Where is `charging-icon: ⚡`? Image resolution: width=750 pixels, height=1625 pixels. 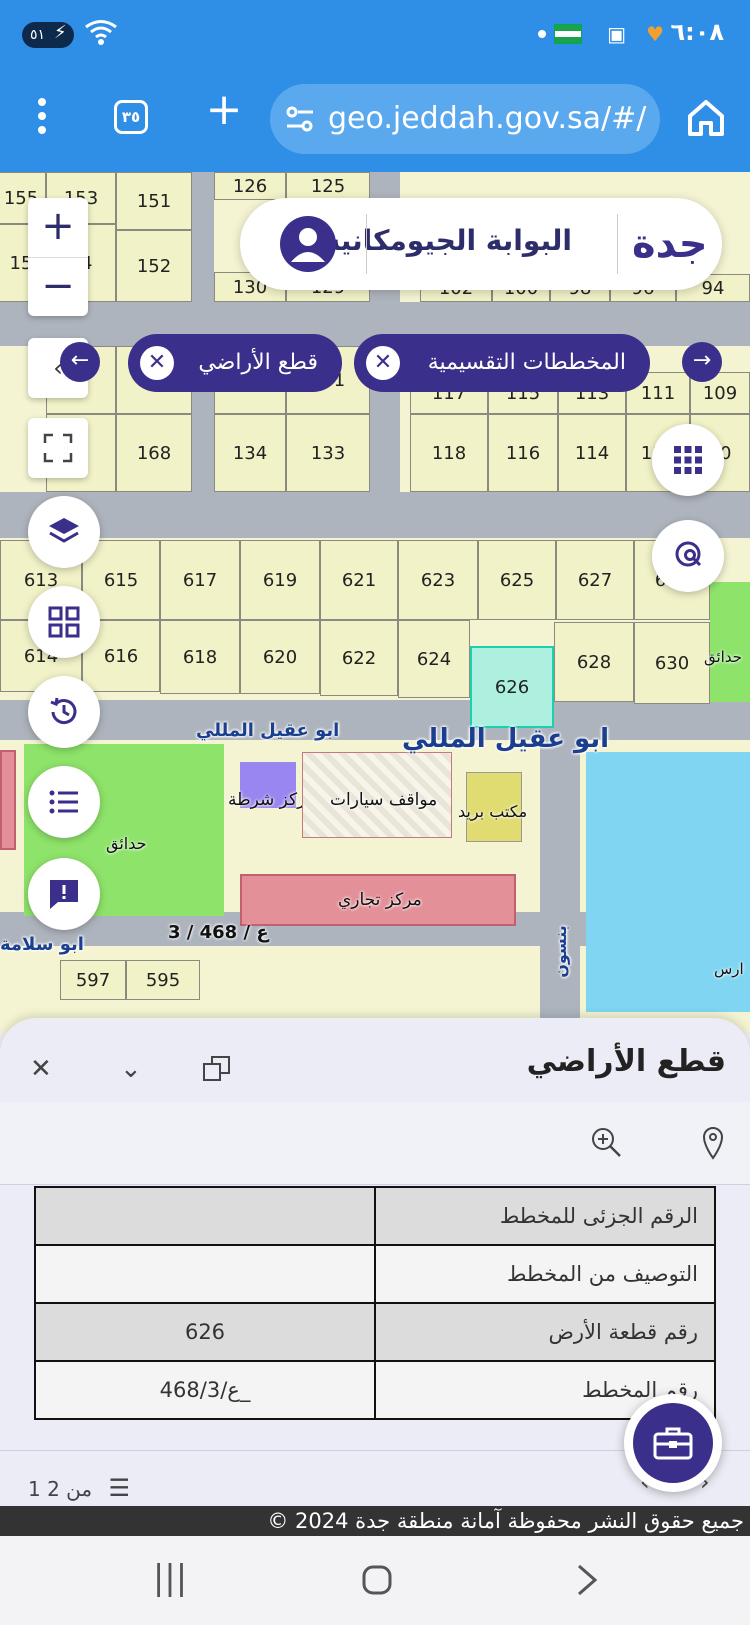 charging-icon: ⚡ is located at coordinates (60, 32).